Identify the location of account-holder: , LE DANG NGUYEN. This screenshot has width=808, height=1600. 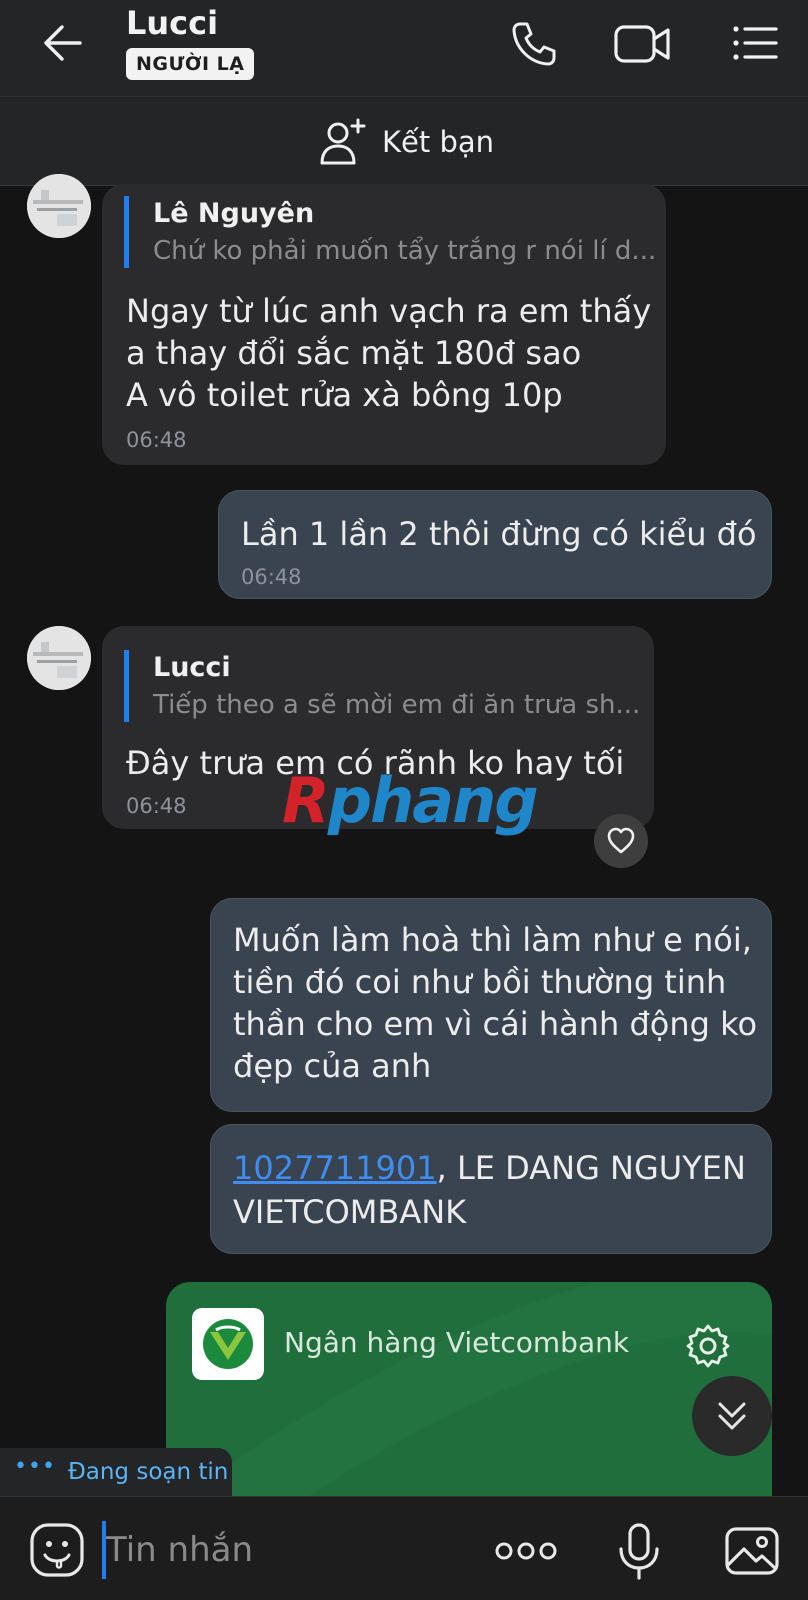
(591, 1168).